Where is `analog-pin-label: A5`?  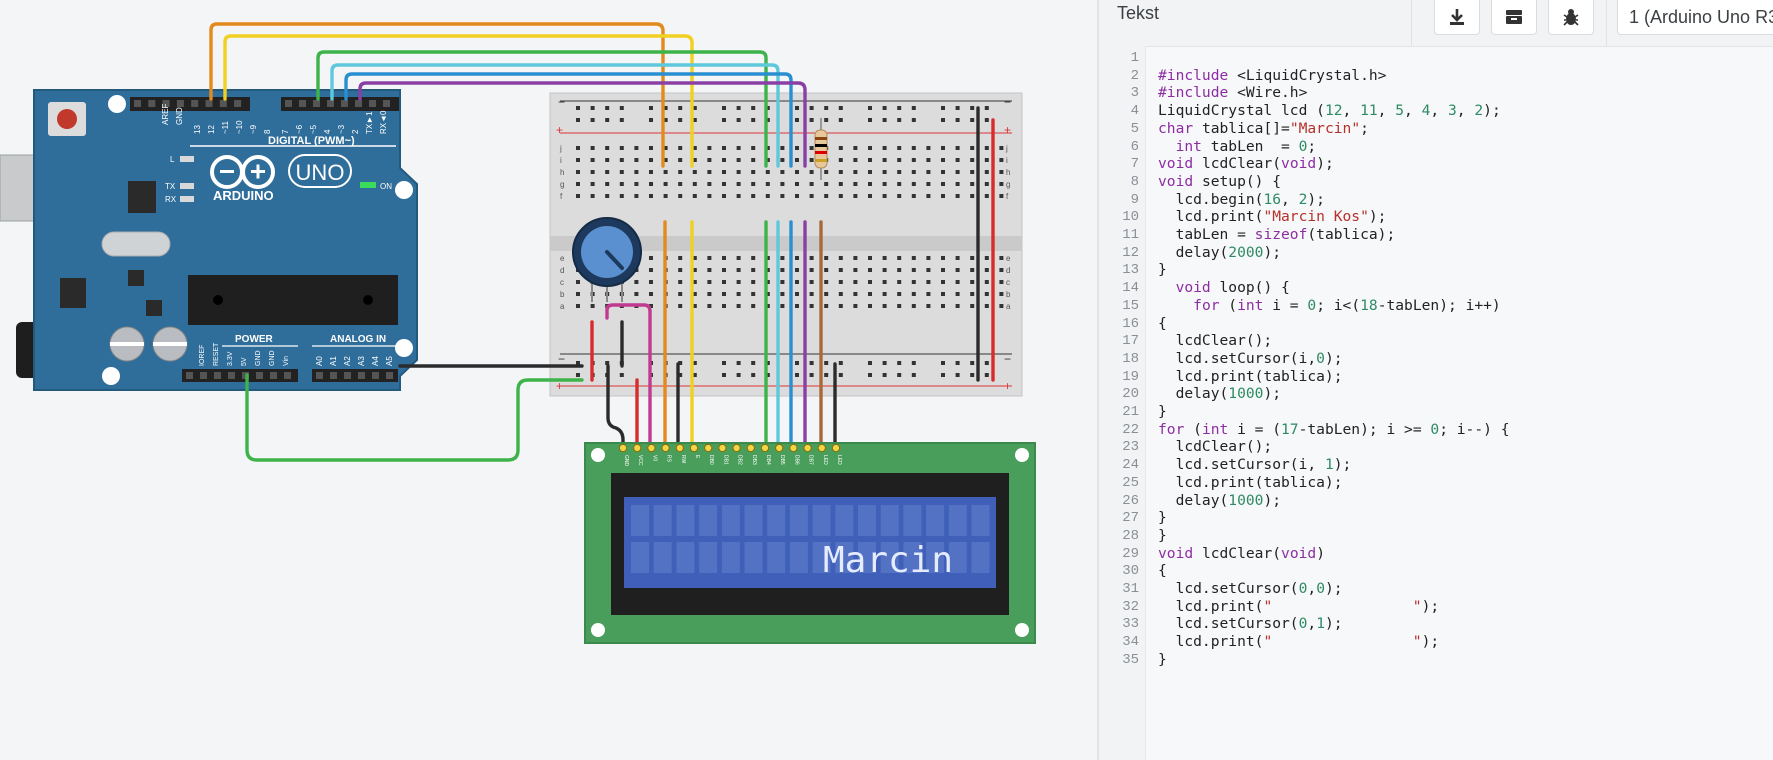
analog-pin-label: A5 is located at coordinates (389, 361).